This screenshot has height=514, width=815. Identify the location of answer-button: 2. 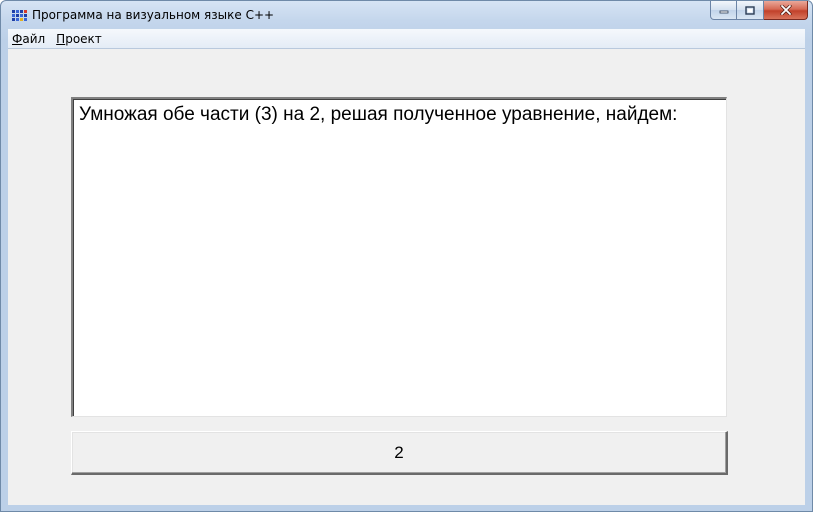
(399, 453).